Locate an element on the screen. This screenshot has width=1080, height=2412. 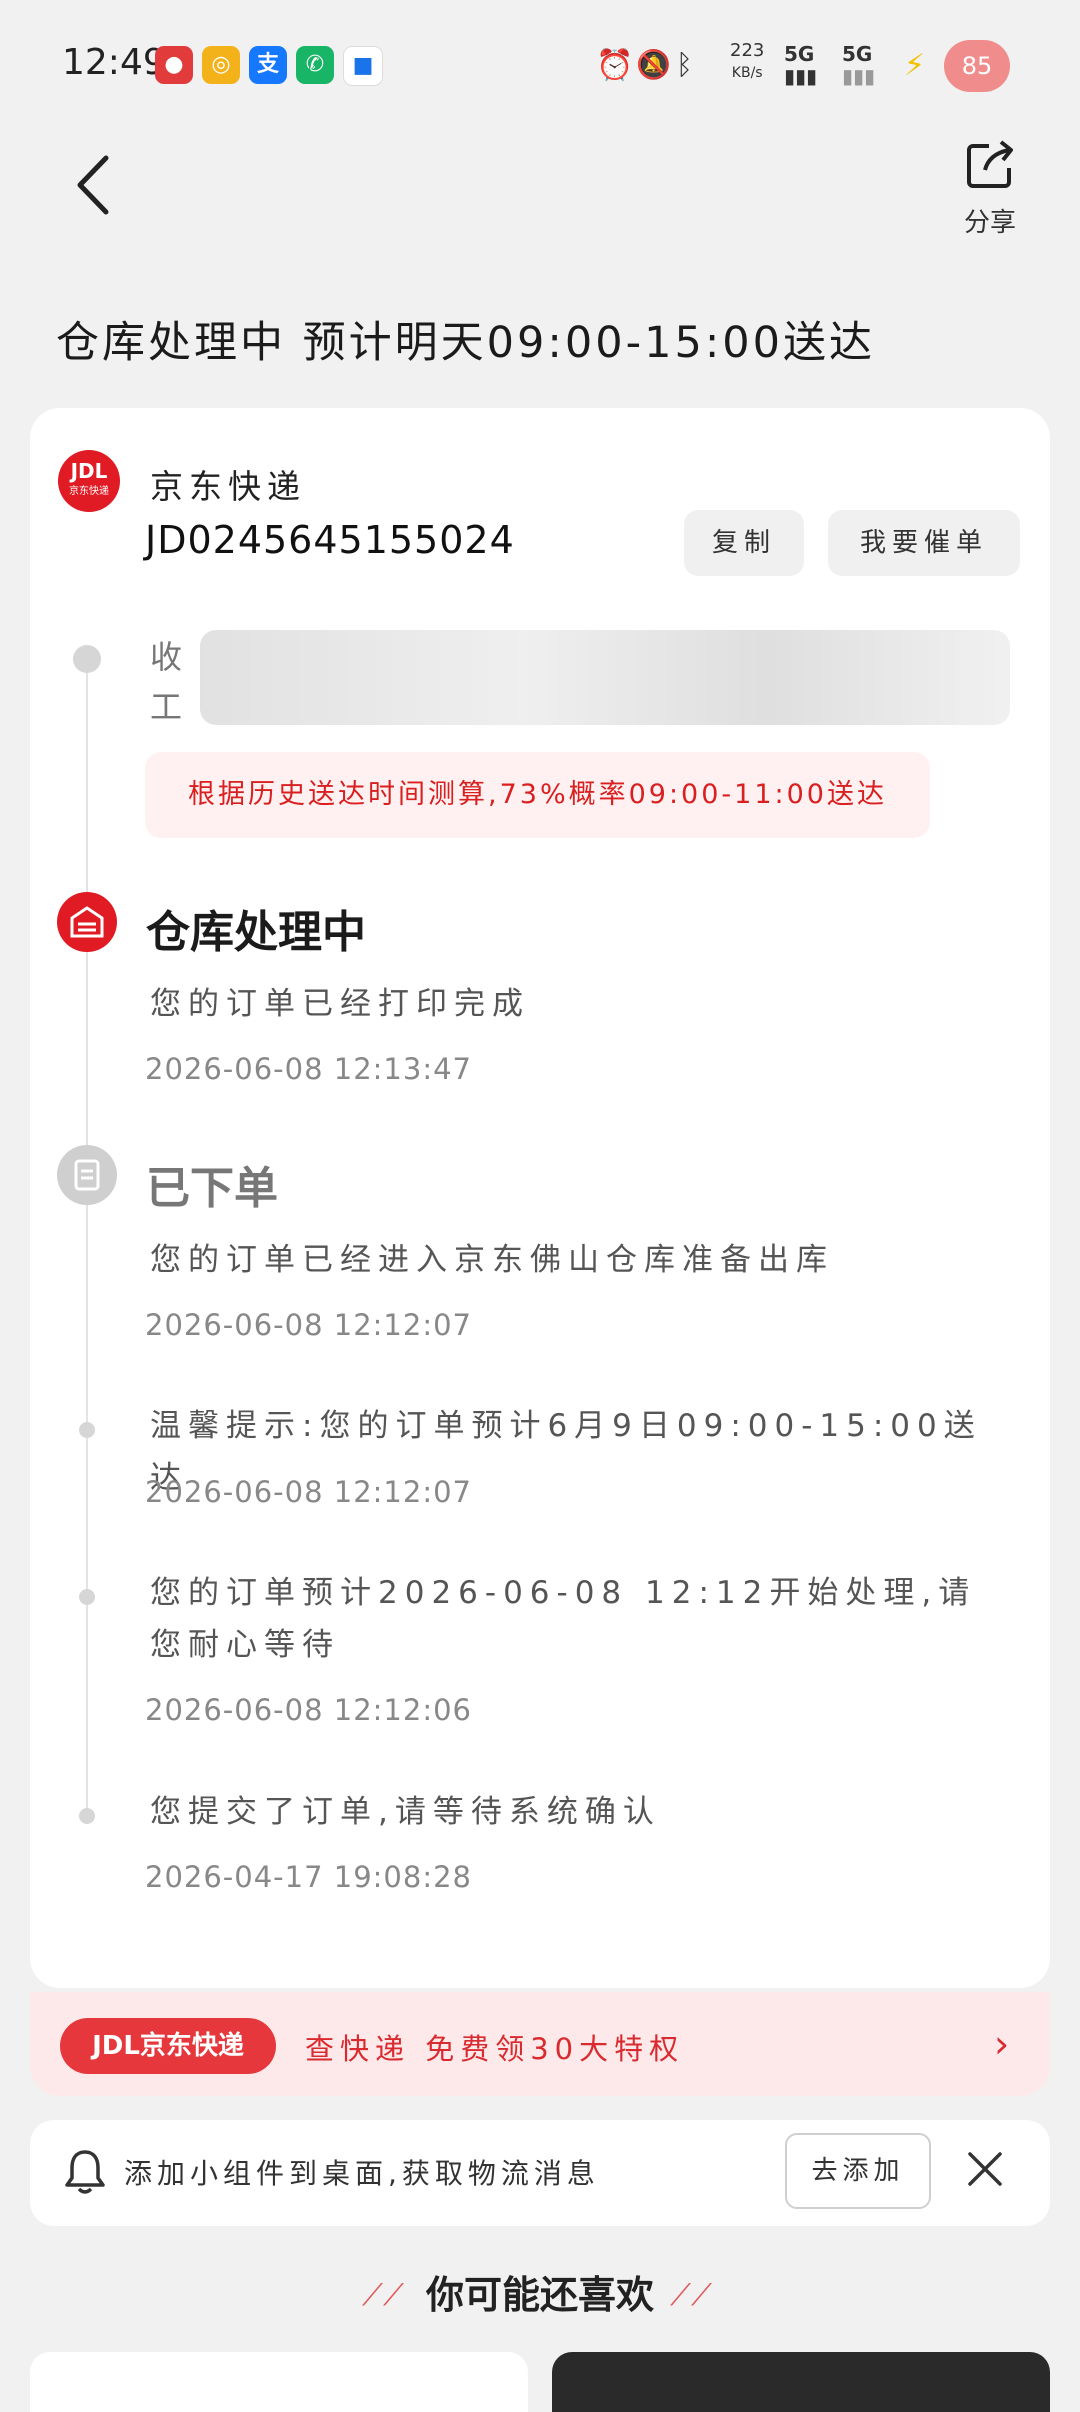
timeline-line is located at coordinates (87, 1240).